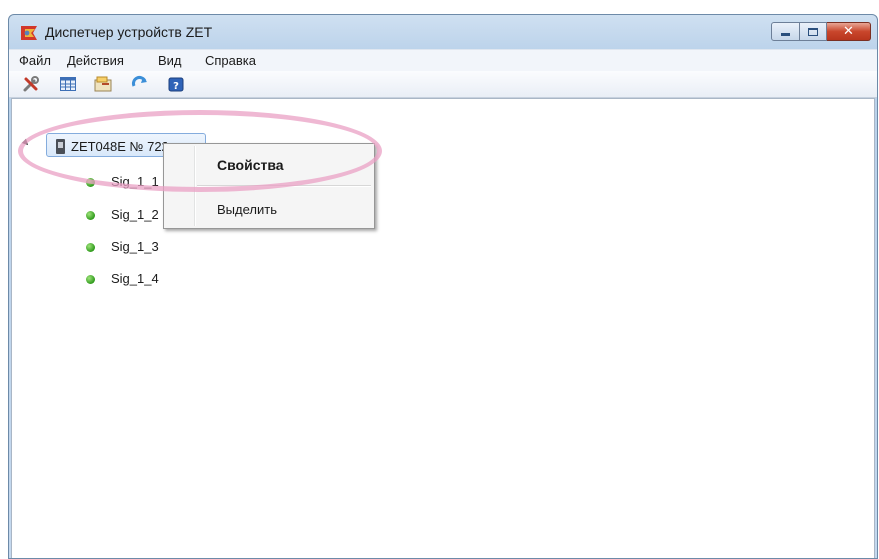  What do you see at coordinates (29, 33) in the screenshot?
I see `zet-app-icon` at bounding box center [29, 33].